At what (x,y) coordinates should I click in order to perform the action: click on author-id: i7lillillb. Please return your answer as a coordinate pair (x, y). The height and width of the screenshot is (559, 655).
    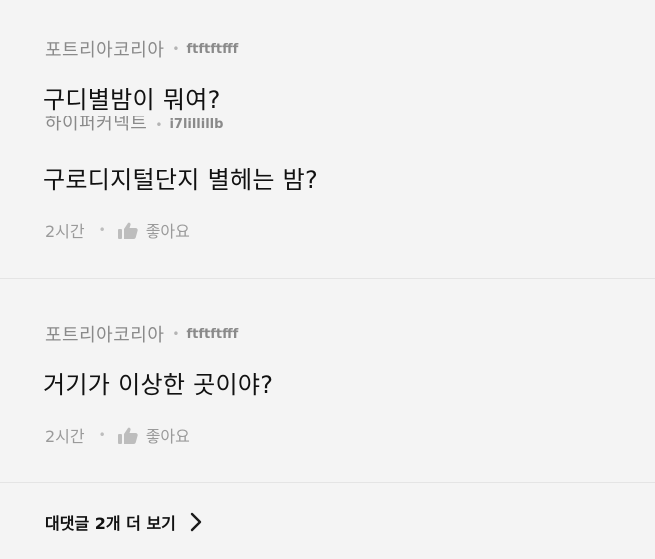
    Looking at the image, I should click on (196, 124).